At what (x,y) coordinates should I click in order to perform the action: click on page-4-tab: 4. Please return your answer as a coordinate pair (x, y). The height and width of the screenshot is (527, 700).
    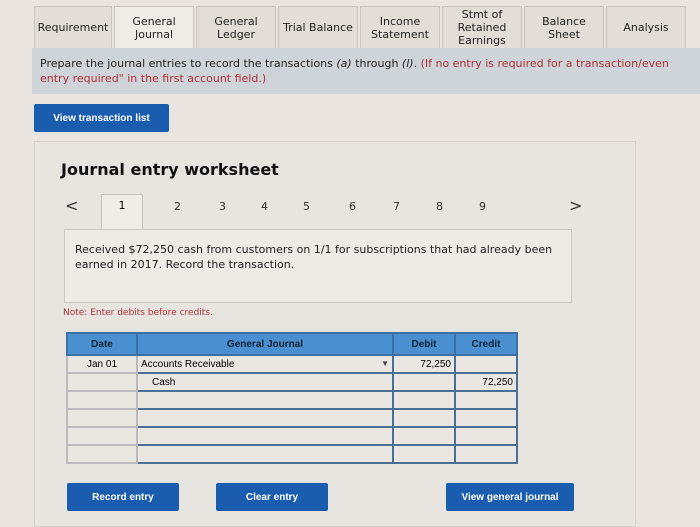
    Looking at the image, I should click on (264, 206).